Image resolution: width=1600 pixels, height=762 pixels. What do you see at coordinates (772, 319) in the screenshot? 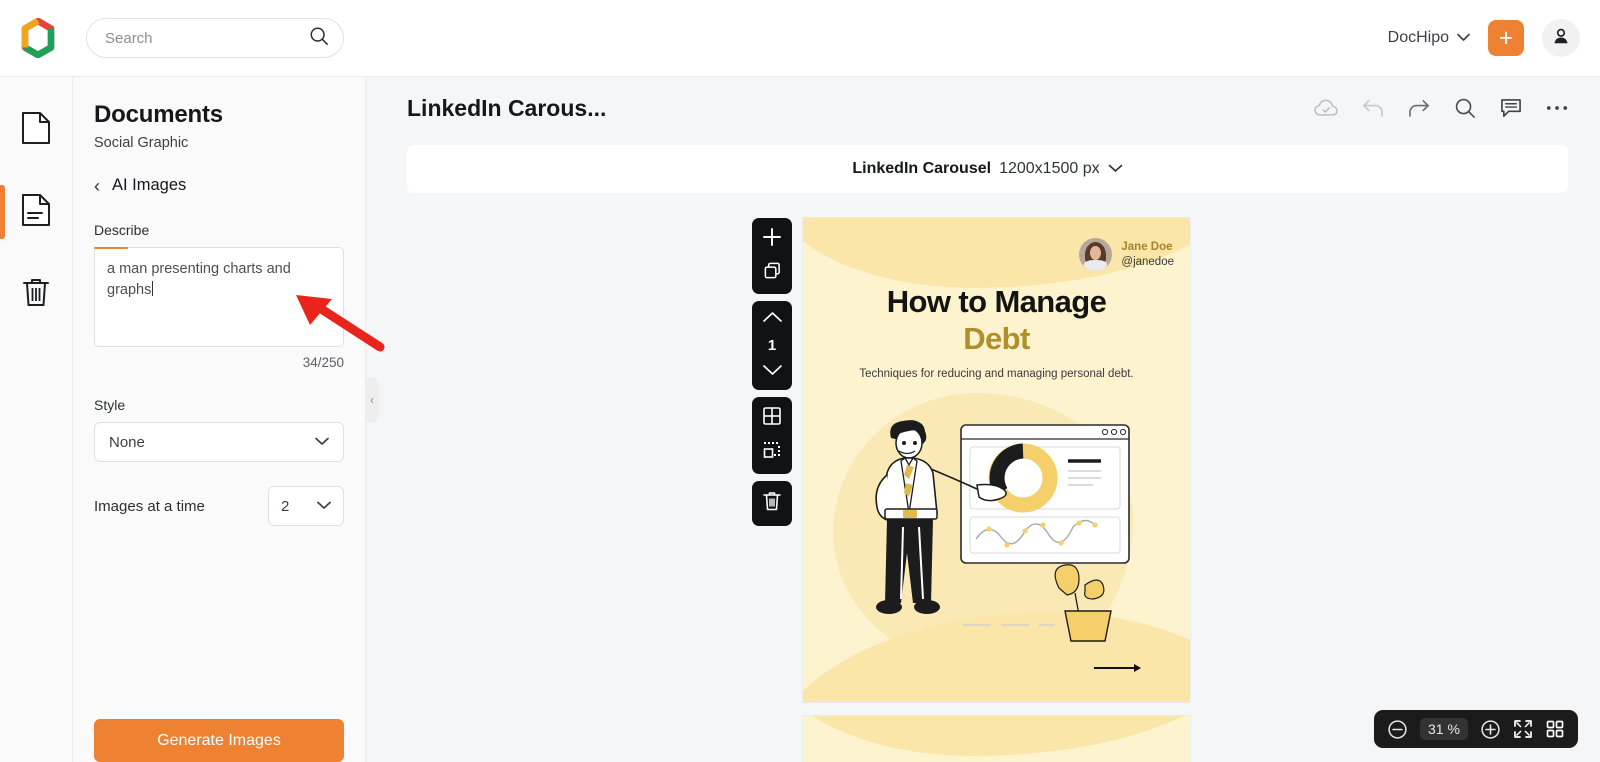
I see `chevron-up-icon` at bounding box center [772, 319].